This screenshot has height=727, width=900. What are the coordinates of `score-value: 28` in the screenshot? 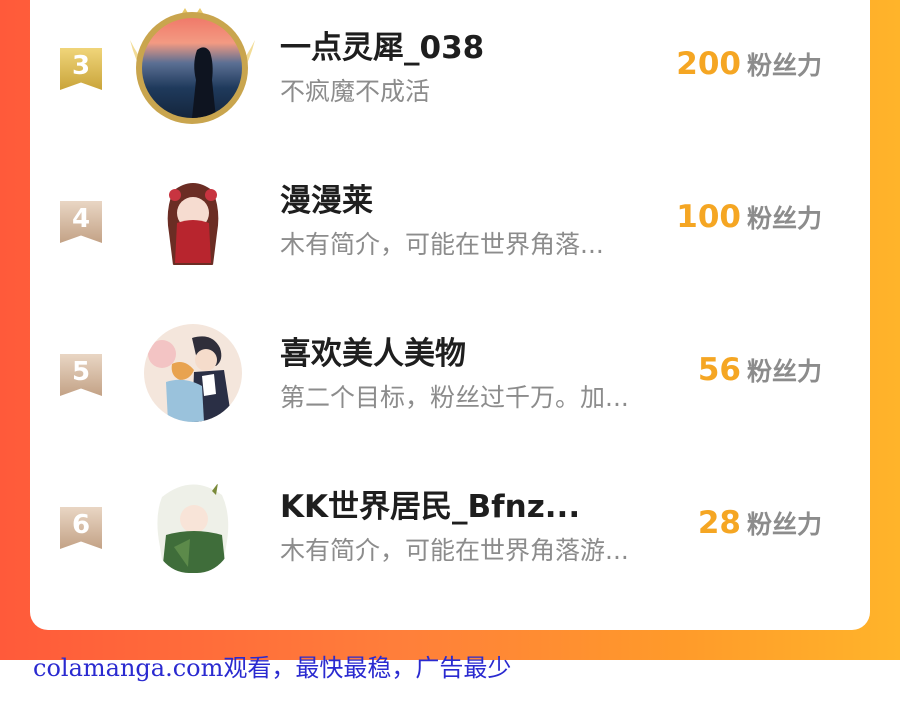 It's located at (719, 523).